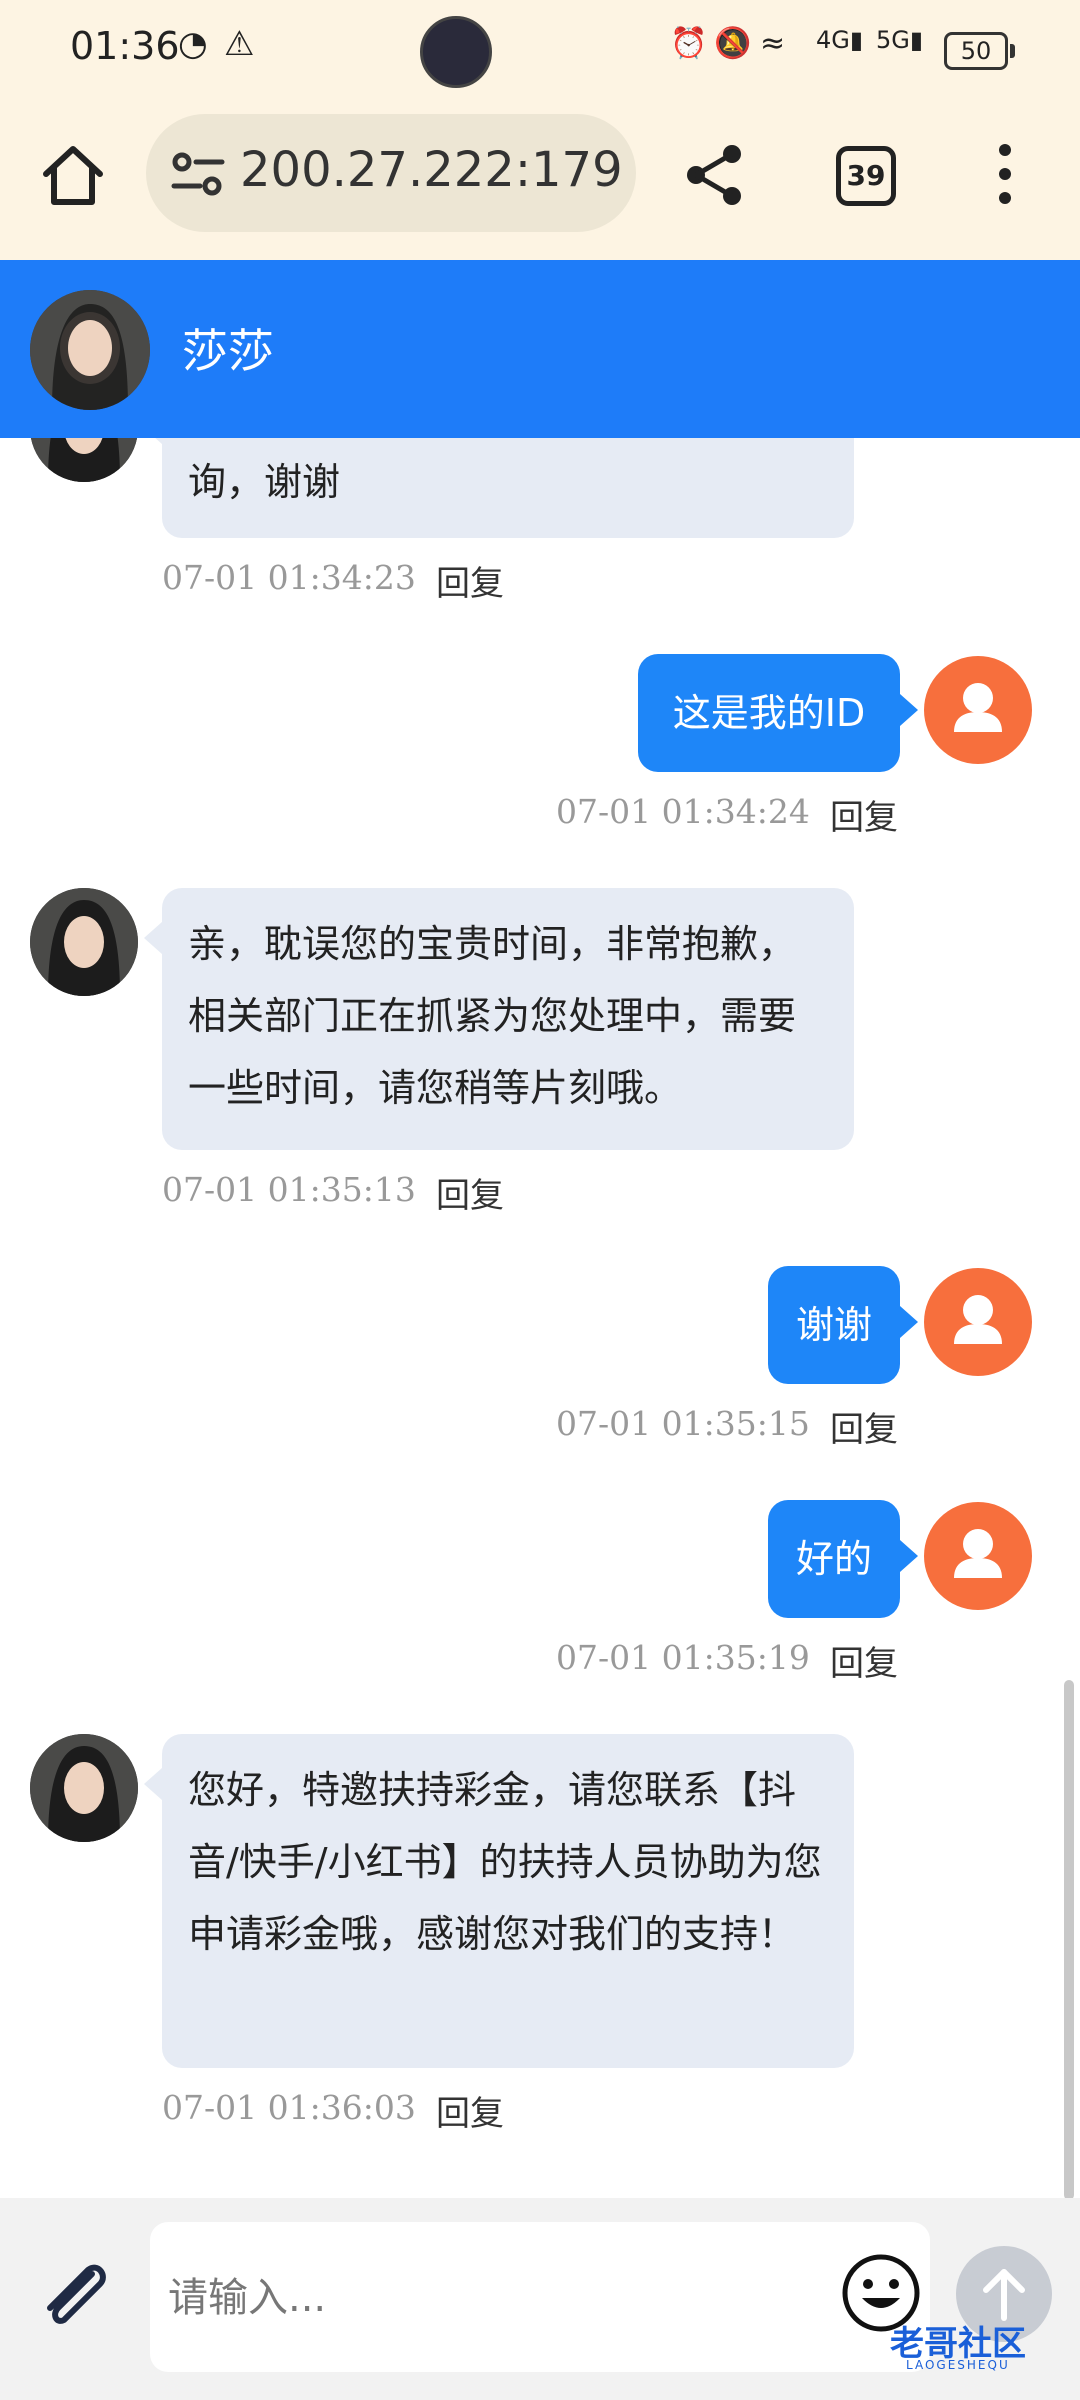 Image resolution: width=1080 pixels, height=2400 pixels. I want to click on browser-toolbar: 200.27.222:1798 39, so click(540, 180).